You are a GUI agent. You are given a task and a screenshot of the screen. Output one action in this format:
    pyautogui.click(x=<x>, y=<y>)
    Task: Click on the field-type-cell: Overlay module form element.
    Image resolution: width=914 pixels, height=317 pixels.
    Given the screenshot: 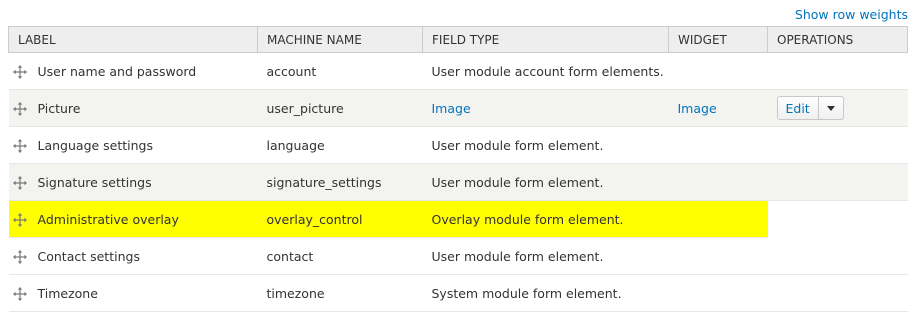 What is the action you would take?
    pyautogui.click(x=545, y=219)
    